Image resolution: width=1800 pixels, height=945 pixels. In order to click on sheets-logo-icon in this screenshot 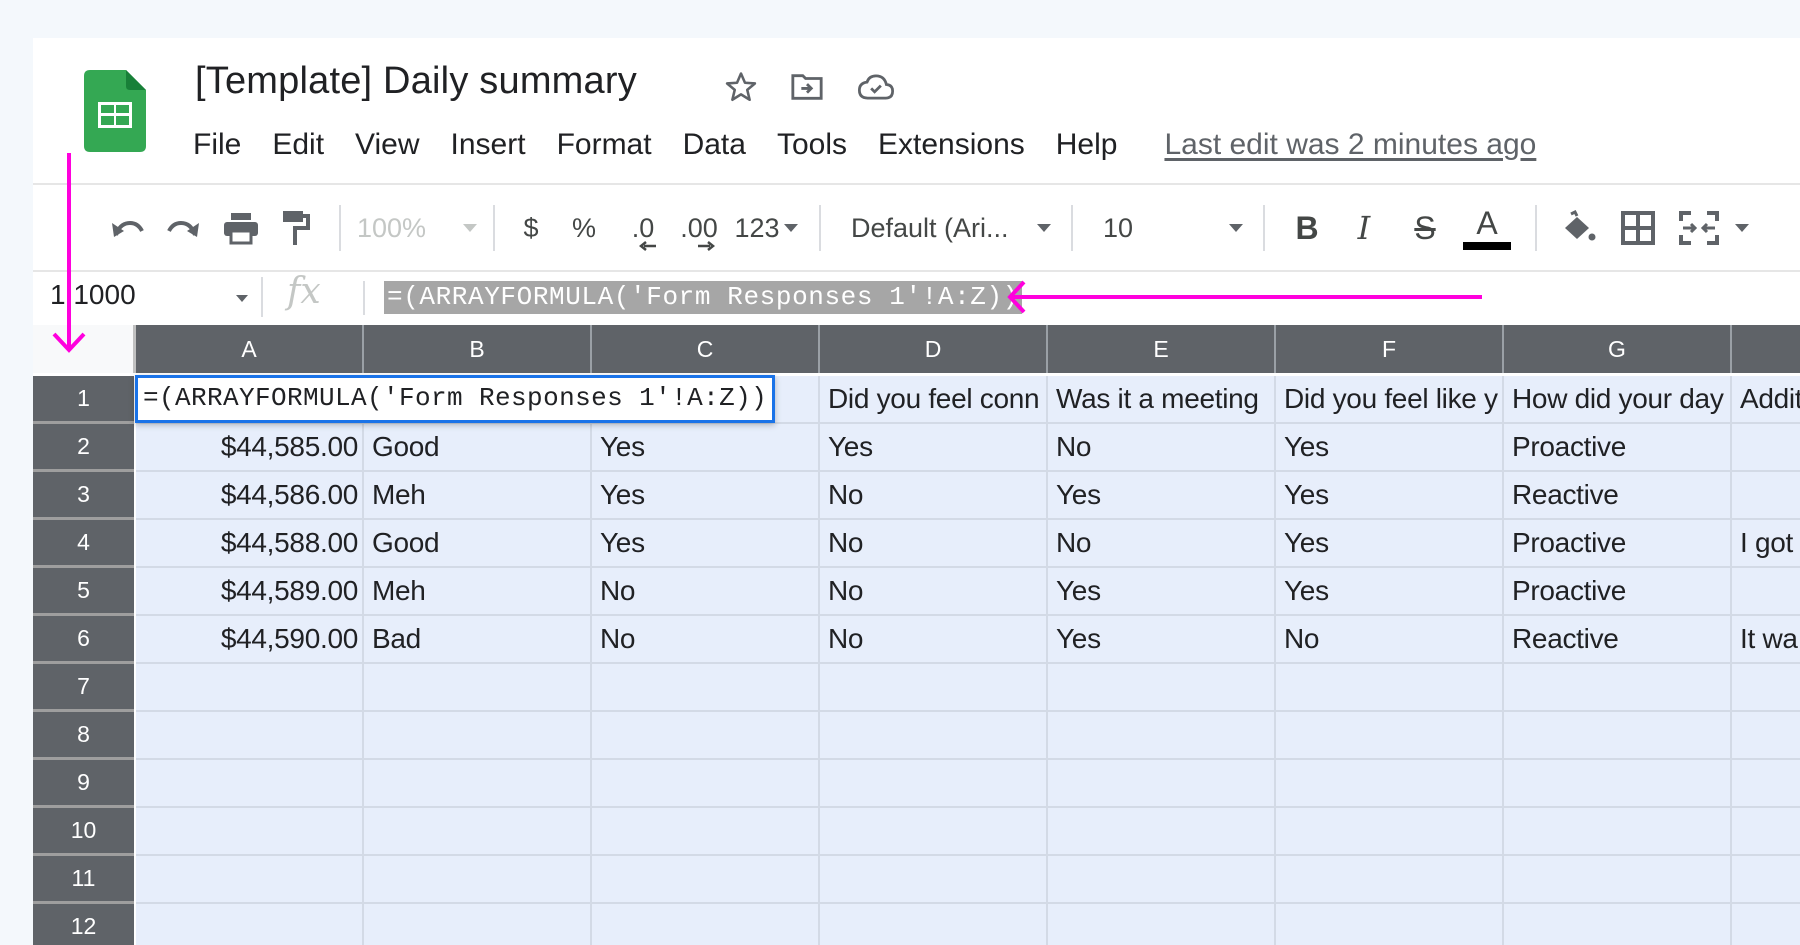, I will do `click(115, 111)`.